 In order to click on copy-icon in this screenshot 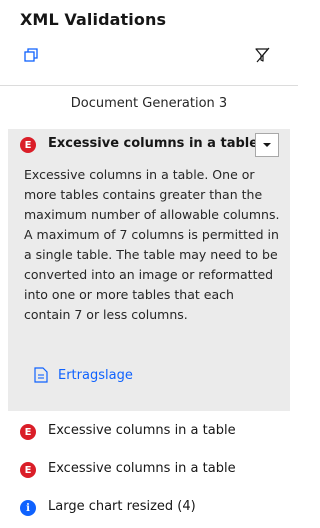, I will do `click(31, 55)`.